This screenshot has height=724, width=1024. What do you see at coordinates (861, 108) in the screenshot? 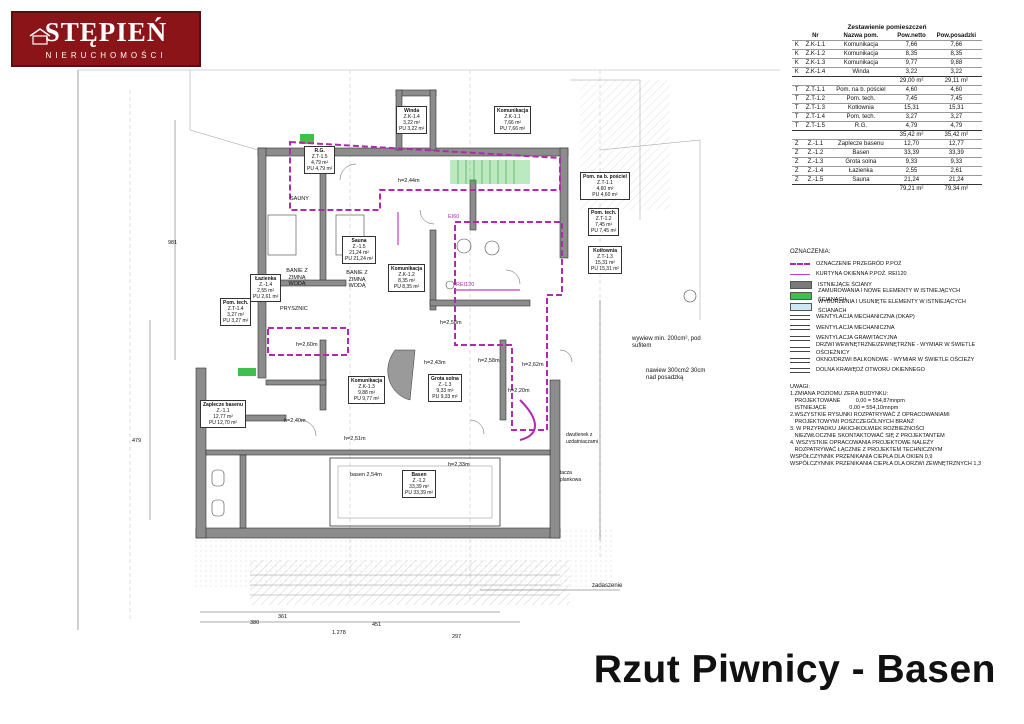
I see `table-cell: Kotłownia` at bounding box center [861, 108].